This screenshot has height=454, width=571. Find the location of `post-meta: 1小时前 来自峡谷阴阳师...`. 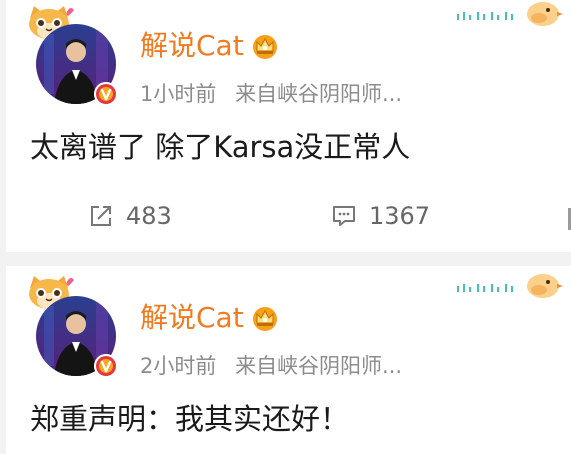

post-meta: 1小时前 来自峡谷阴阳师... is located at coordinates (271, 94).